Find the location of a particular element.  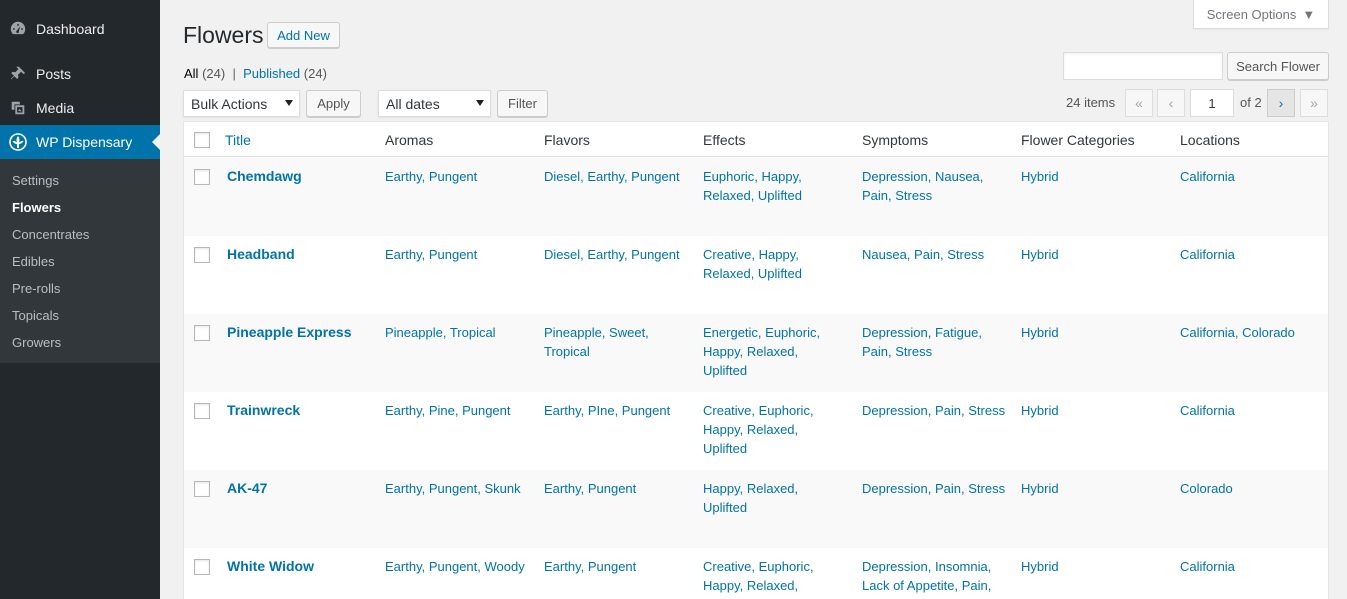

row-effects-line: Relaxed, Uplifted is located at coordinates (752, 273).